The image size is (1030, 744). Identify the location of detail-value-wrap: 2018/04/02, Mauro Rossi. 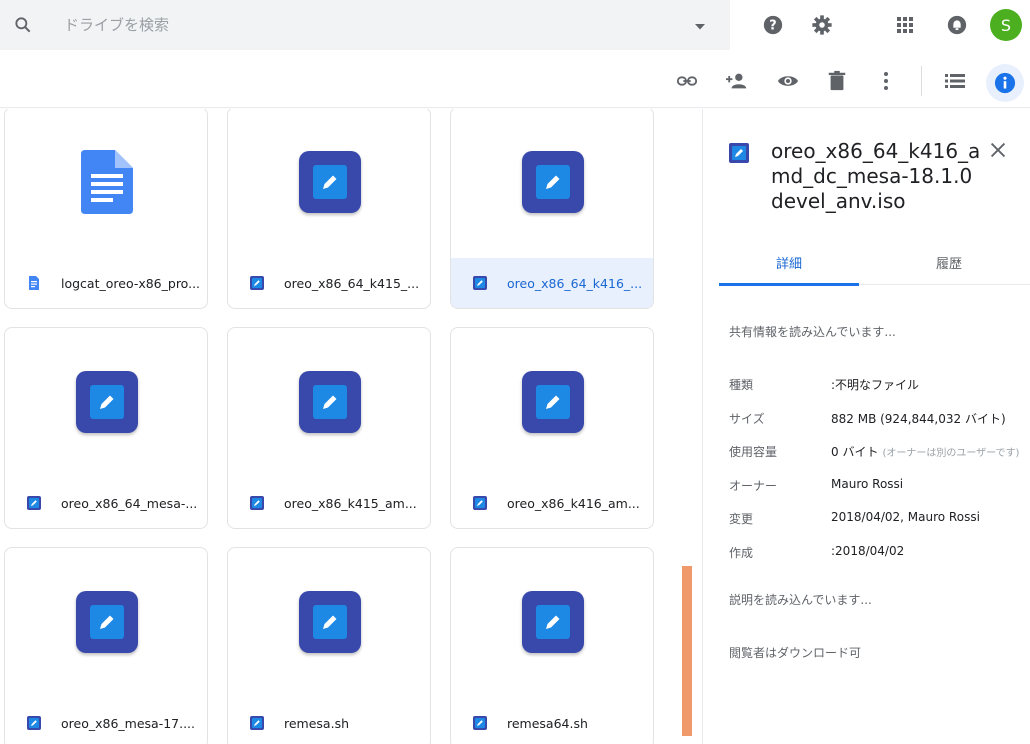
(905, 518).